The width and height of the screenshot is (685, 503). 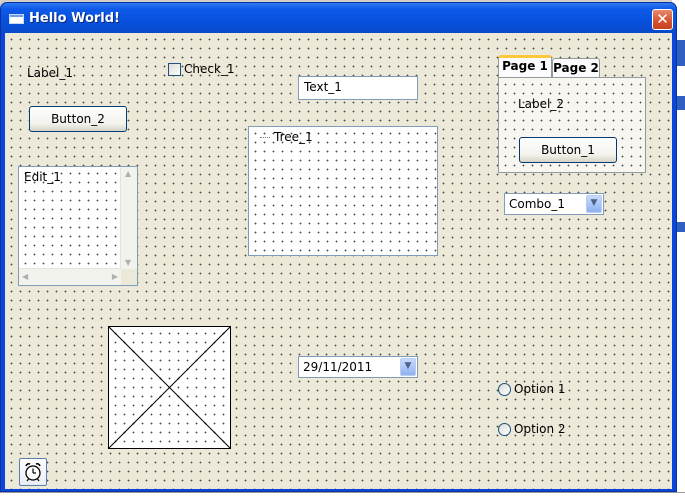 I want to click on combo-1-value: Combo_1, so click(x=537, y=204).